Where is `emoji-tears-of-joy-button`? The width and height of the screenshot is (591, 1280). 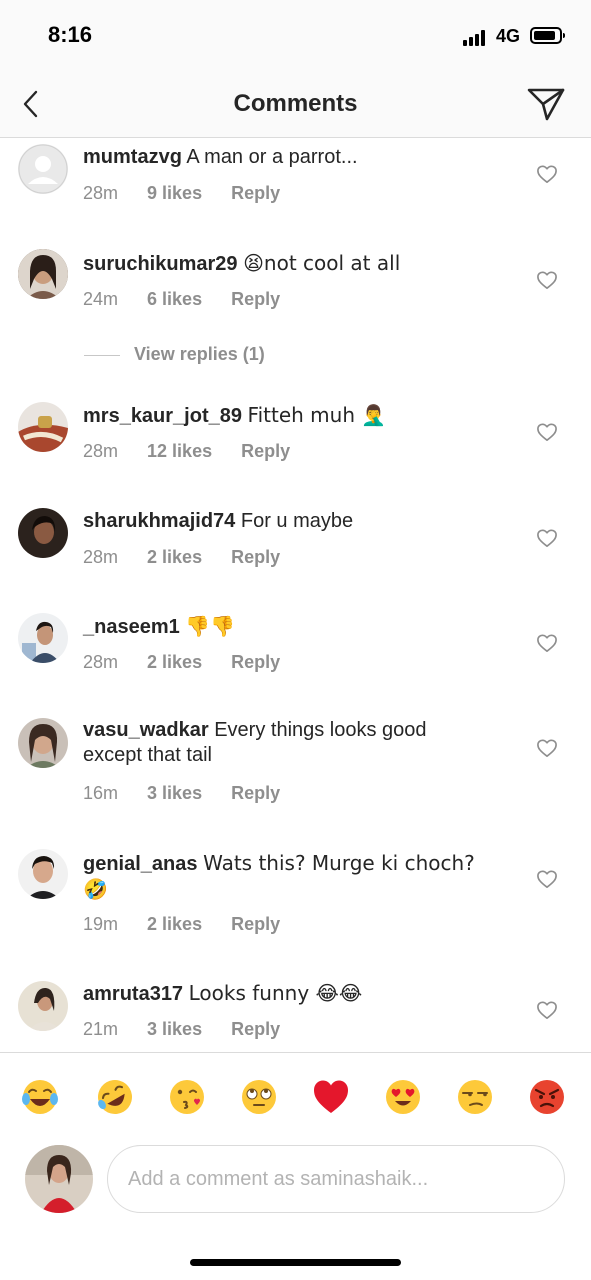
emoji-tears-of-joy-button is located at coordinates (40, 1097).